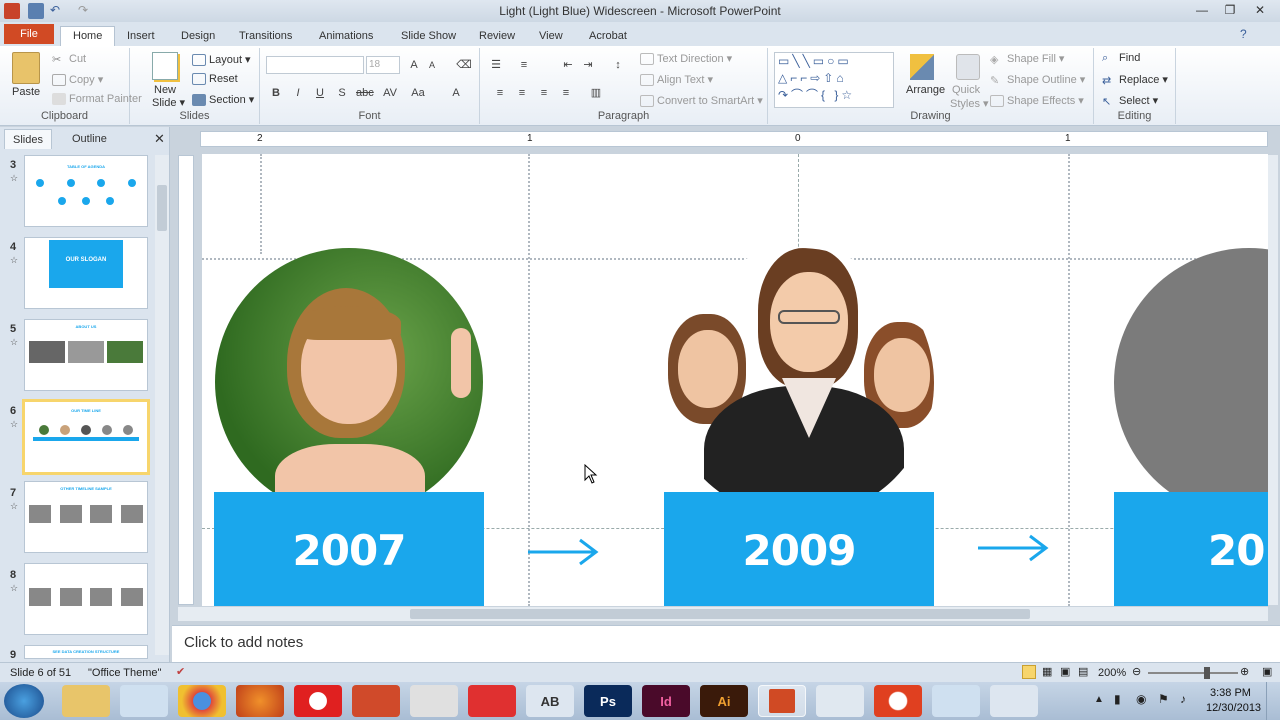  Describe the element at coordinates (202, 701) in the screenshot. I see `chrome-icon` at that location.